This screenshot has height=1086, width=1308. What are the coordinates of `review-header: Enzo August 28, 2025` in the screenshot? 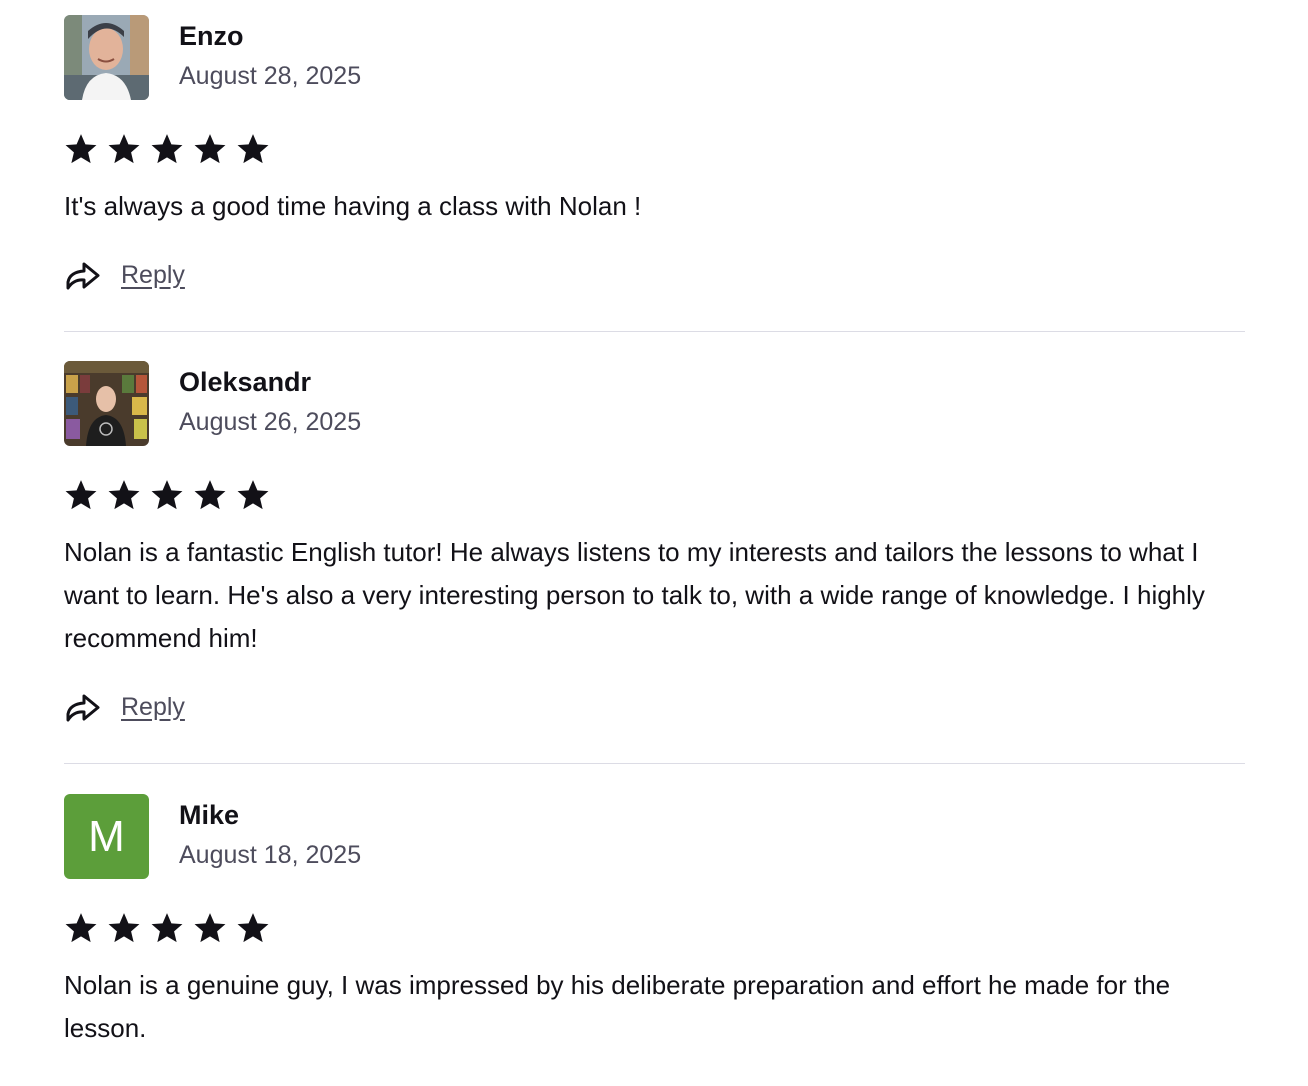 It's located at (654, 57).